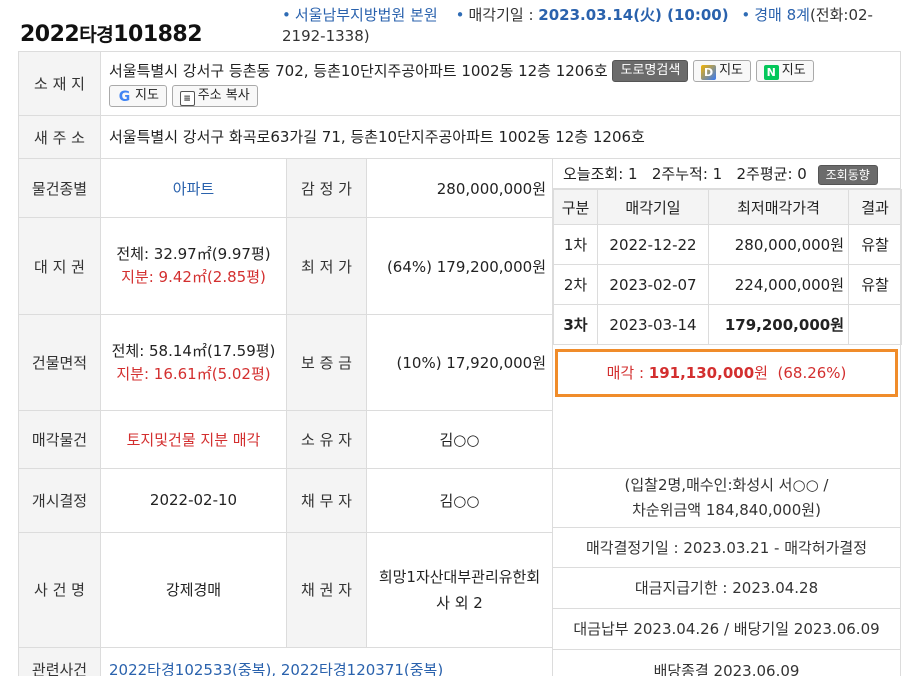  What do you see at coordinates (59, 188) in the screenshot?
I see `property-type-label: 물건종별` at bounding box center [59, 188].